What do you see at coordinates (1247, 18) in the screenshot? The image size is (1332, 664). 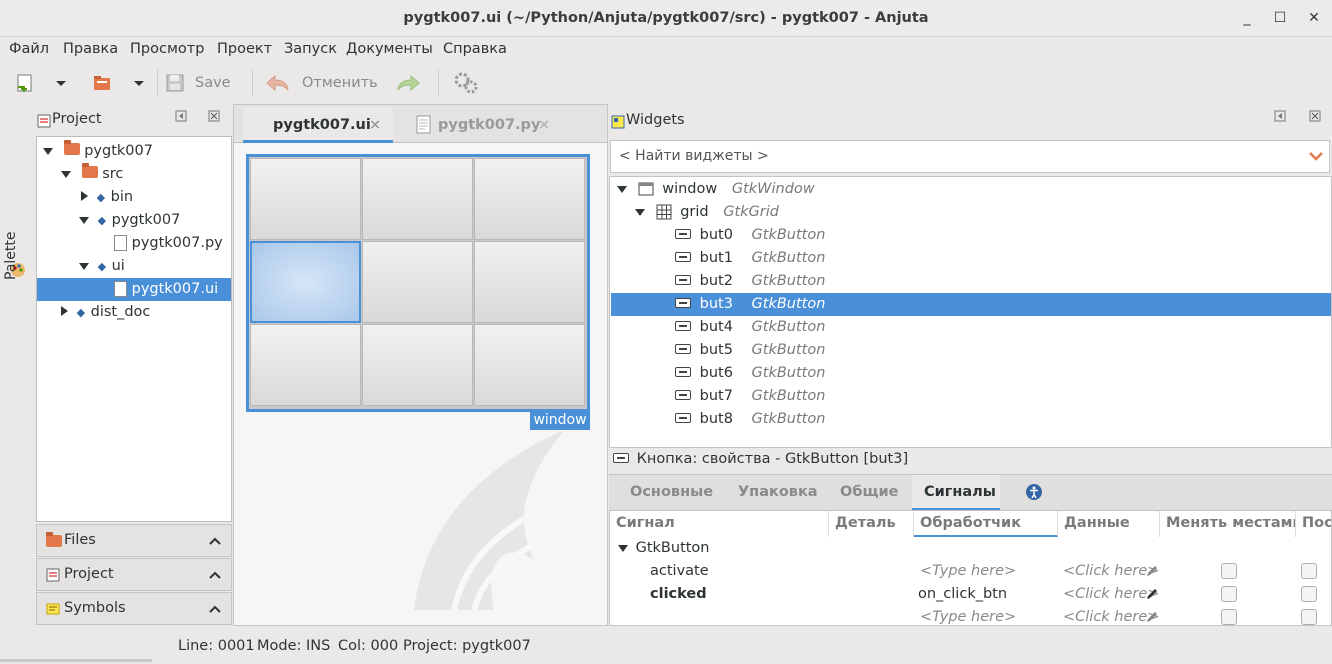 I see `minimize-button: _` at bounding box center [1247, 18].